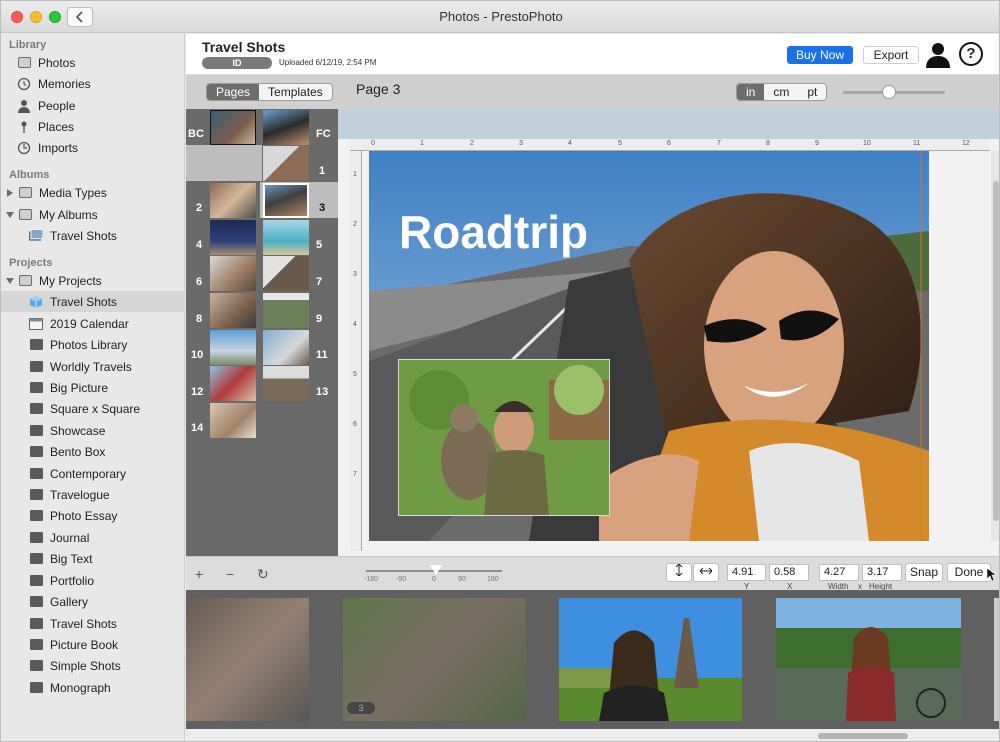 This screenshot has height=742, width=1000. Describe the element at coordinates (93, 430) in the screenshot. I see `sidebar-item-showcase: Showcase` at that location.